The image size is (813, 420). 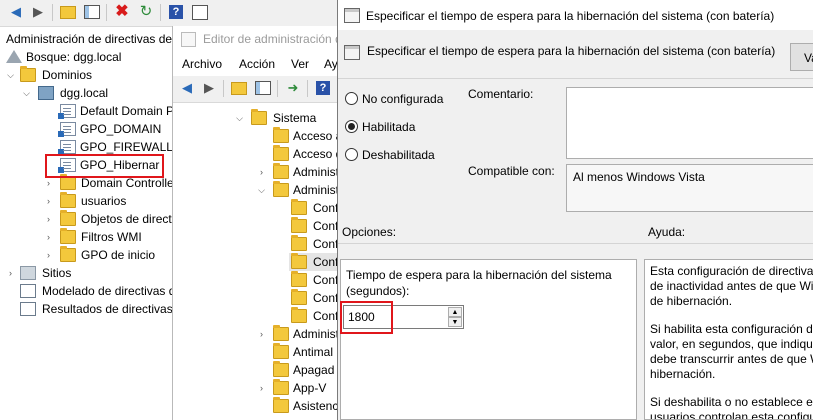 I want to click on gpmc-toolbar: ◀ ▶ ✖ ↻ ?, so click(x=170, y=13).